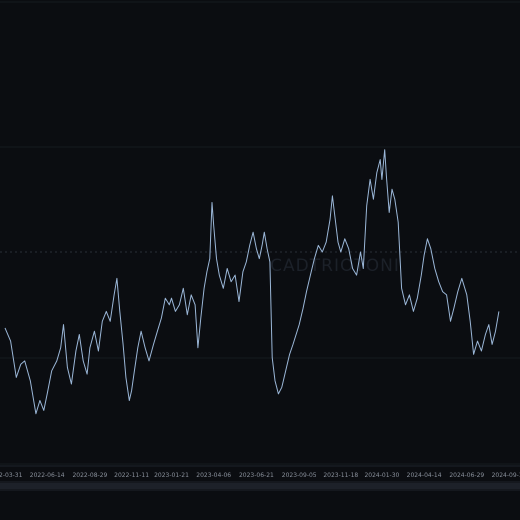 Image resolution: width=520 pixels, height=520 pixels. Describe the element at coordinates (131, 475) in the screenshot. I see `x-tick-label: 2022-11-11` at that location.